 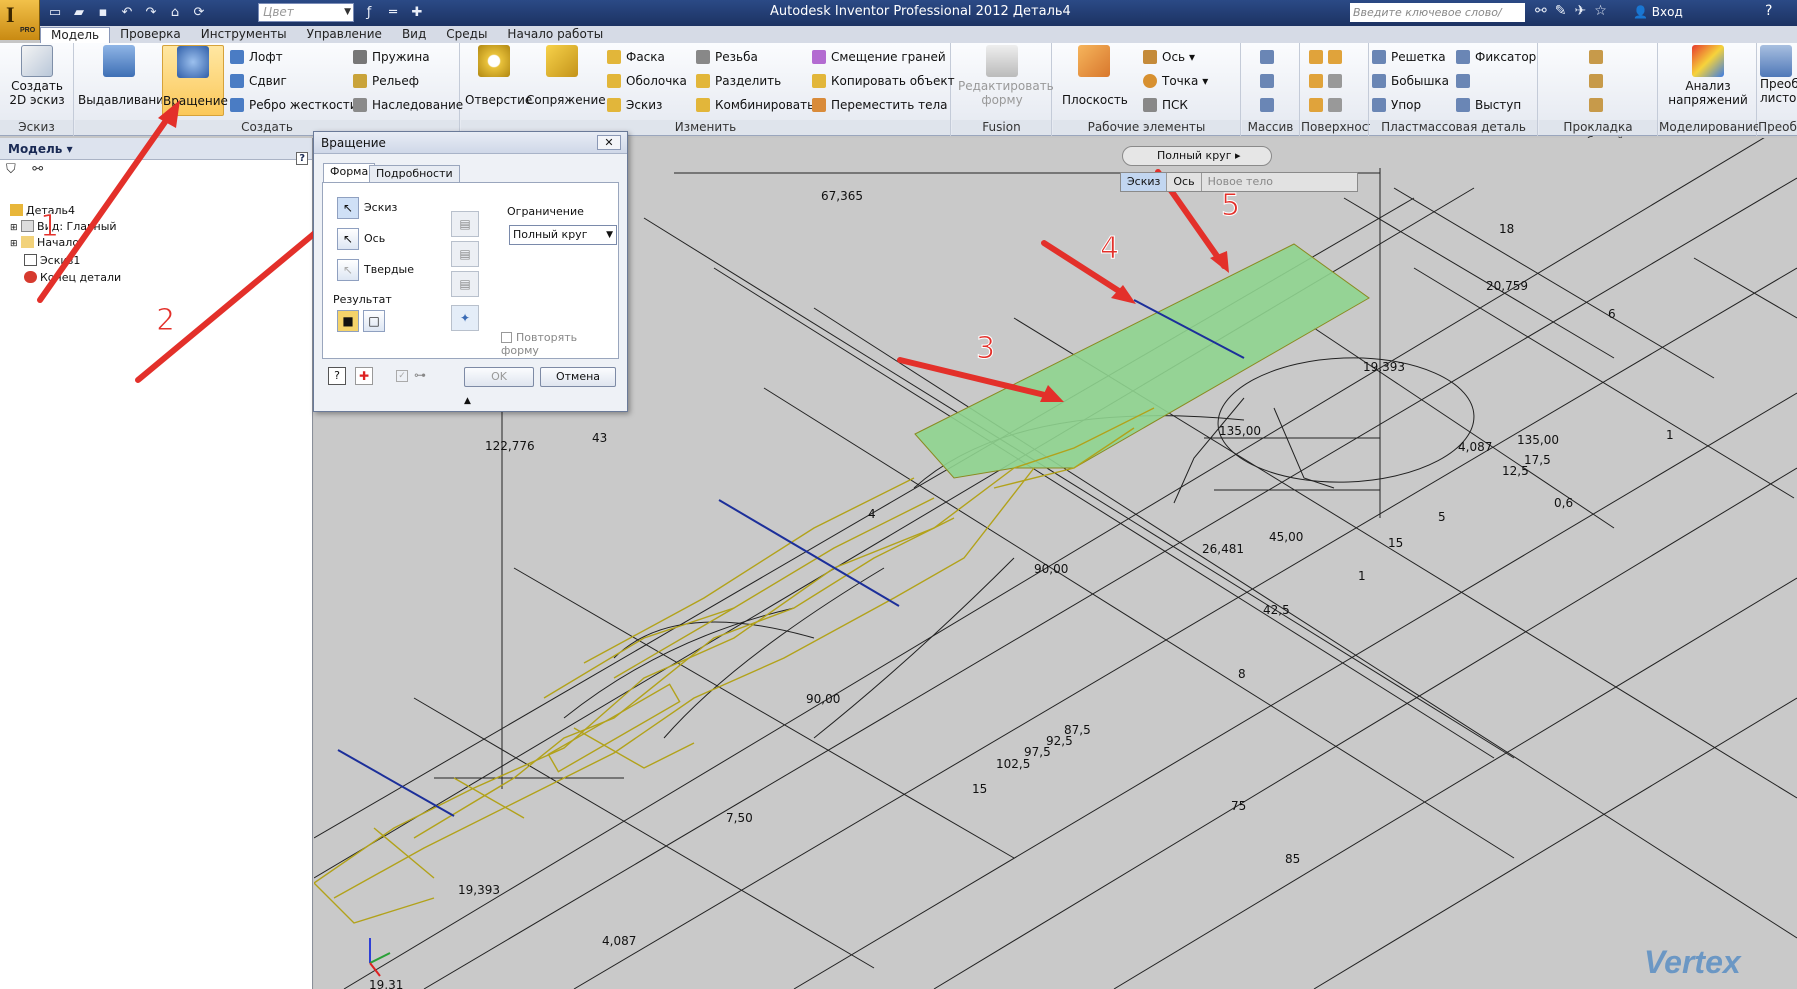 I want to click on tools-icon: ✎, so click(x=1561, y=11).